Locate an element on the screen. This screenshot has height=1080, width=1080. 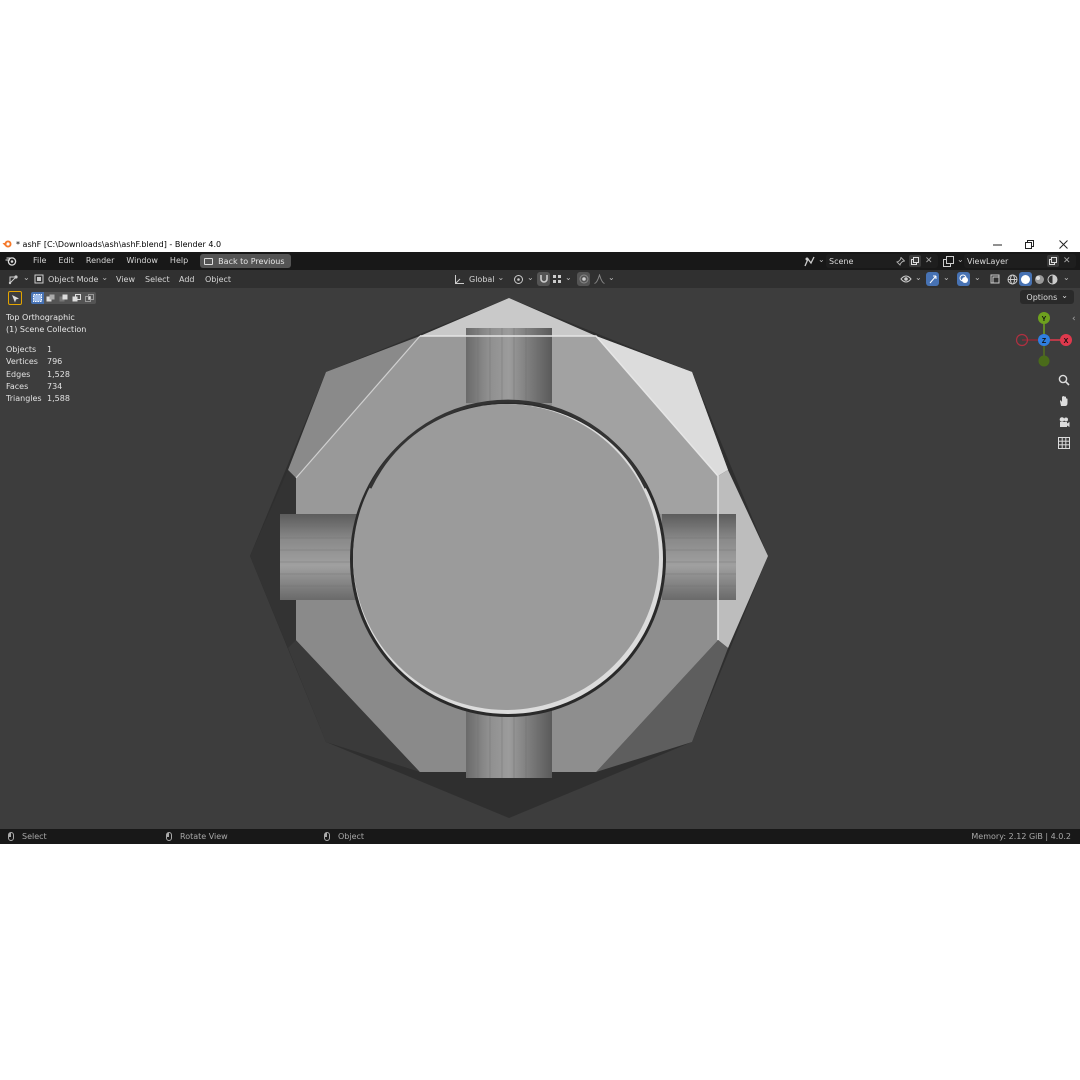
camera-icon is located at coordinates (1064, 422).